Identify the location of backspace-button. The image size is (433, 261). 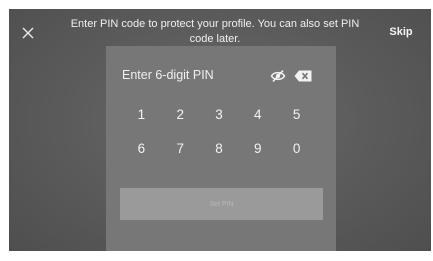
(303, 76).